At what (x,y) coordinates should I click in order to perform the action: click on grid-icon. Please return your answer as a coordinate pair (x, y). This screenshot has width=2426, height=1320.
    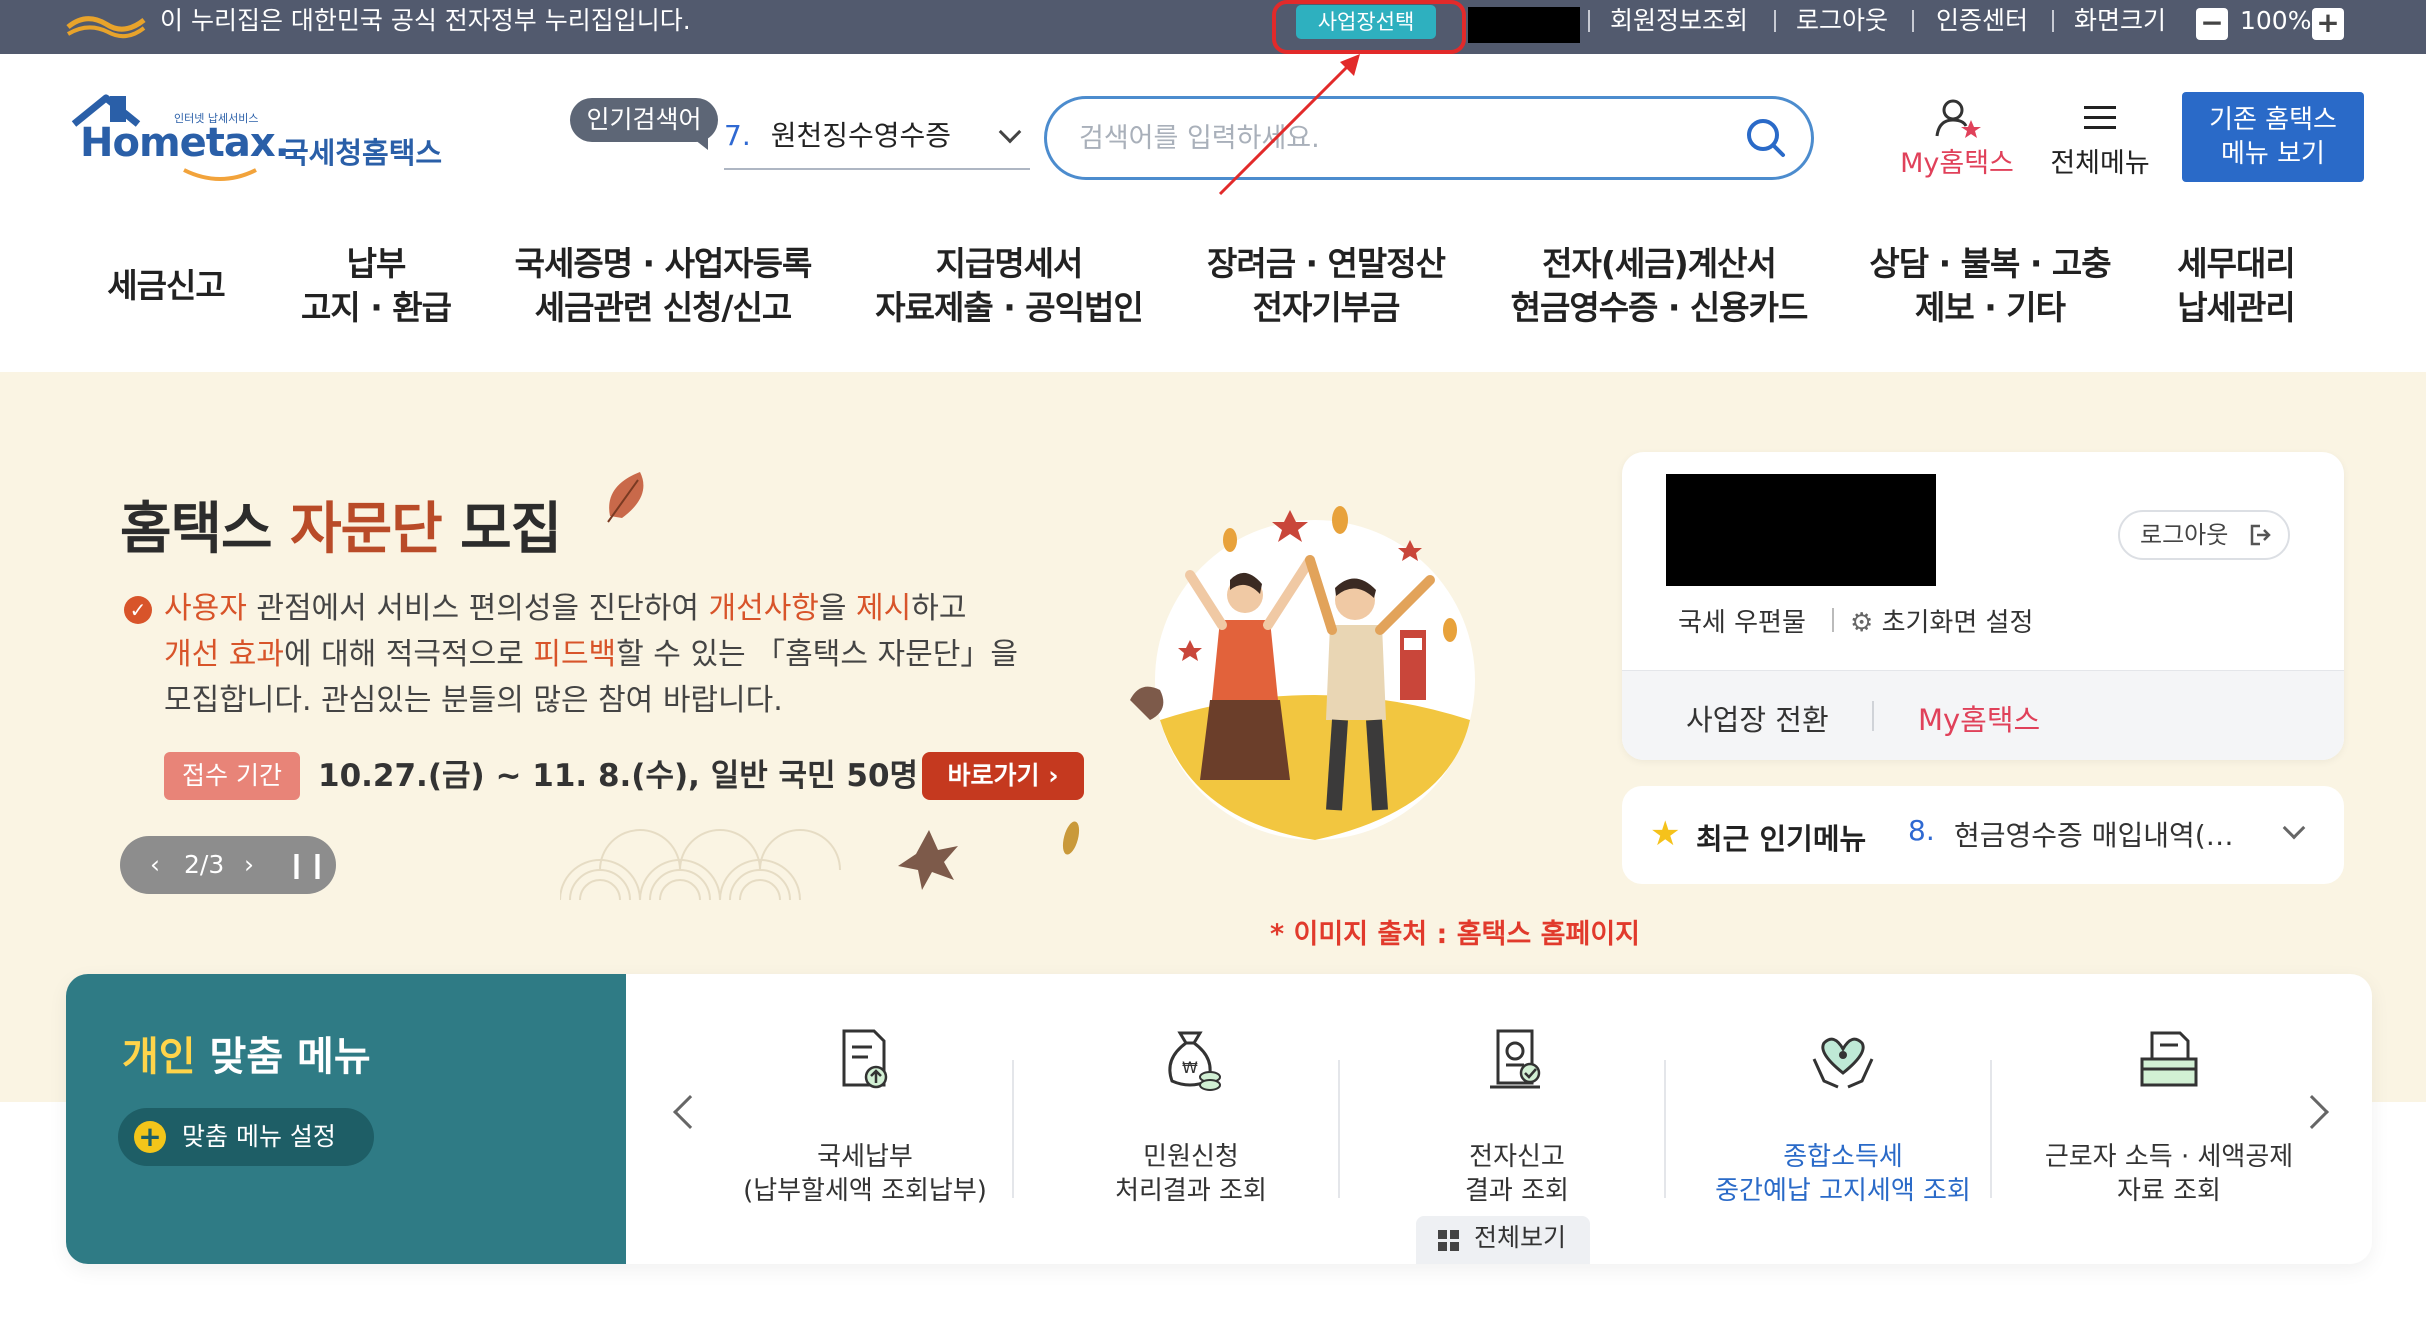
    Looking at the image, I should click on (1449, 1241).